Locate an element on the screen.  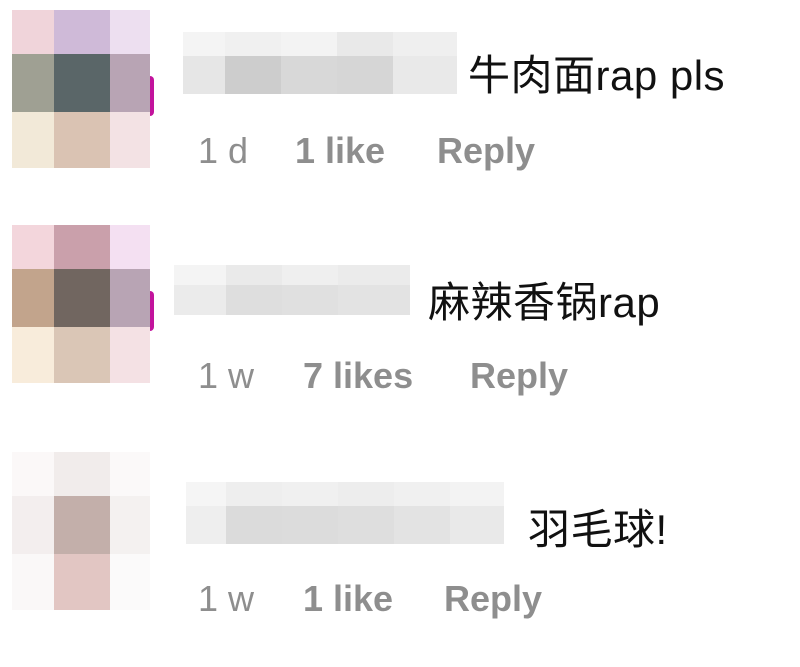
comment-timestamp: 1 d is located at coordinates (223, 150).